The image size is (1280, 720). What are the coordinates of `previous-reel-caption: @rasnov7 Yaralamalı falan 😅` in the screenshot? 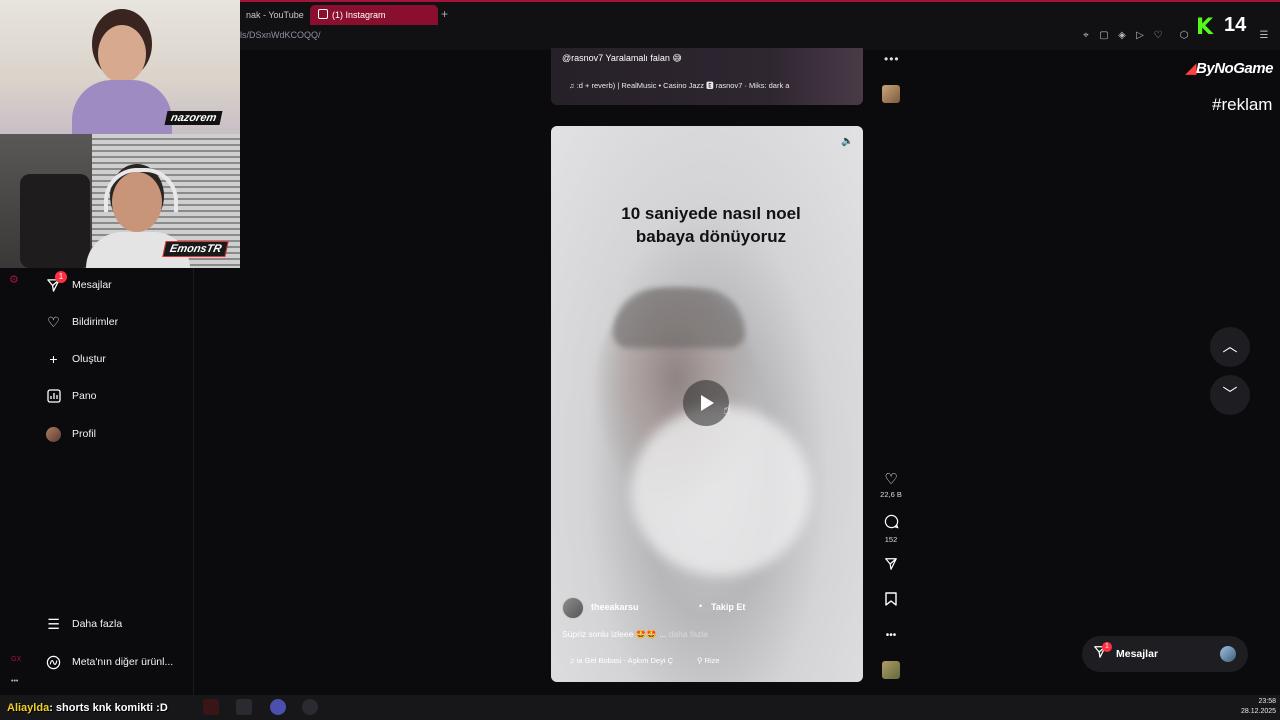 It's located at (622, 58).